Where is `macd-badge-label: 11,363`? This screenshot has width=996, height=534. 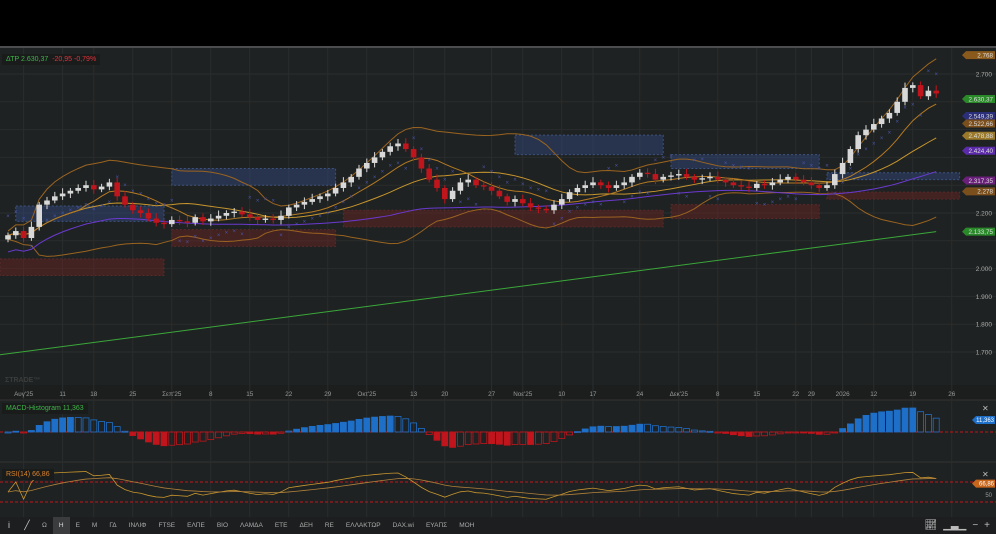
macd-badge-label: 11,363 is located at coordinates (985, 421).